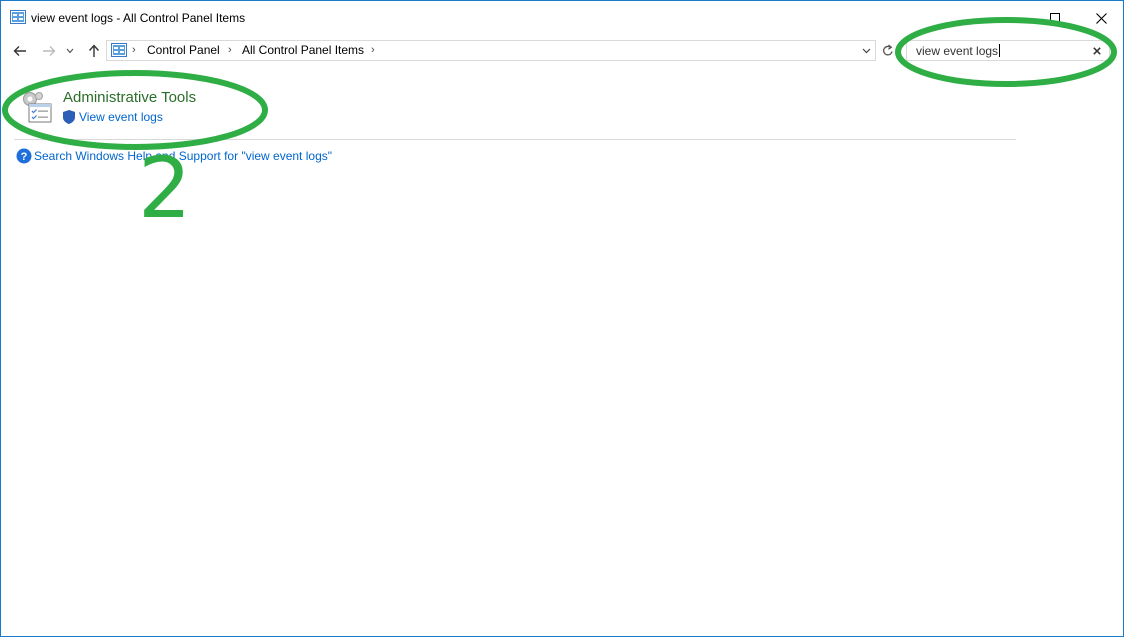  What do you see at coordinates (37, 107) in the screenshot?
I see `administrative-tools-icon` at bounding box center [37, 107].